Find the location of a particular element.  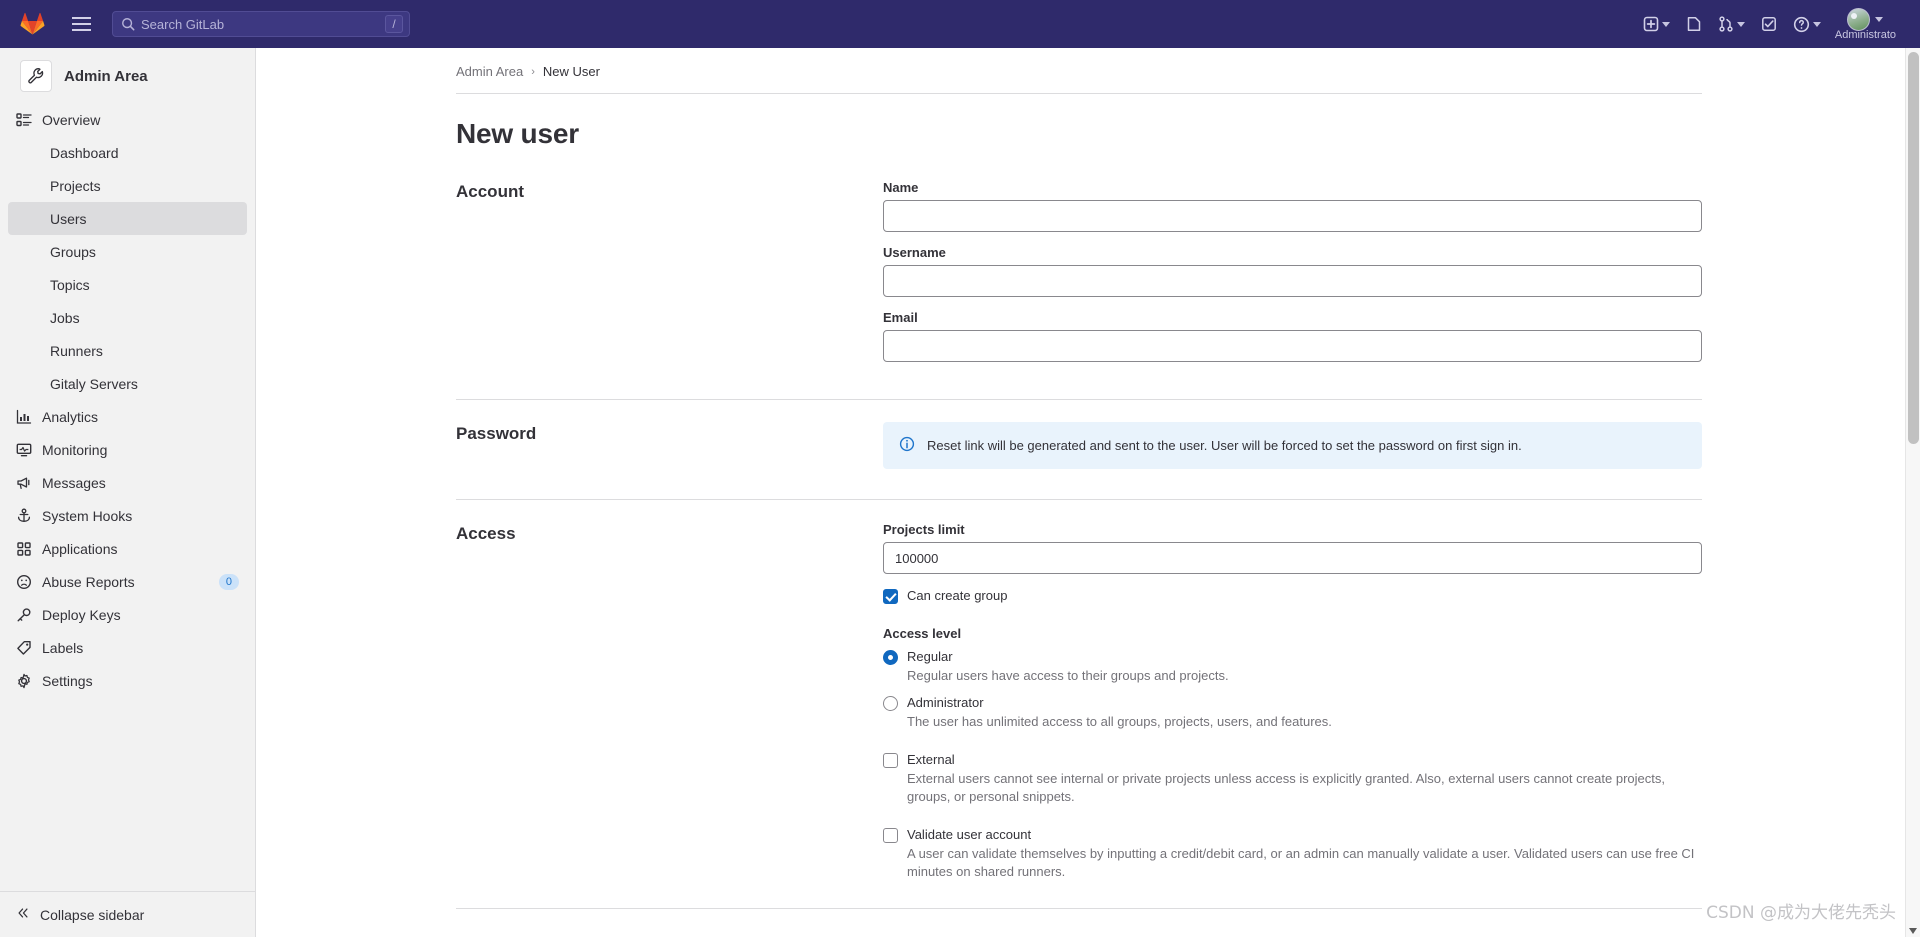

sidebar-item-label: Users is located at coordinates (68, 218).